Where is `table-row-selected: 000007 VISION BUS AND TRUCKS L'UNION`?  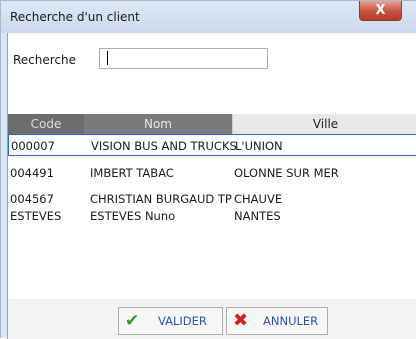
table-row-selected: 000007 VISION BUS AND TRUCKS L'UNION is located at coordinates (212, 145).